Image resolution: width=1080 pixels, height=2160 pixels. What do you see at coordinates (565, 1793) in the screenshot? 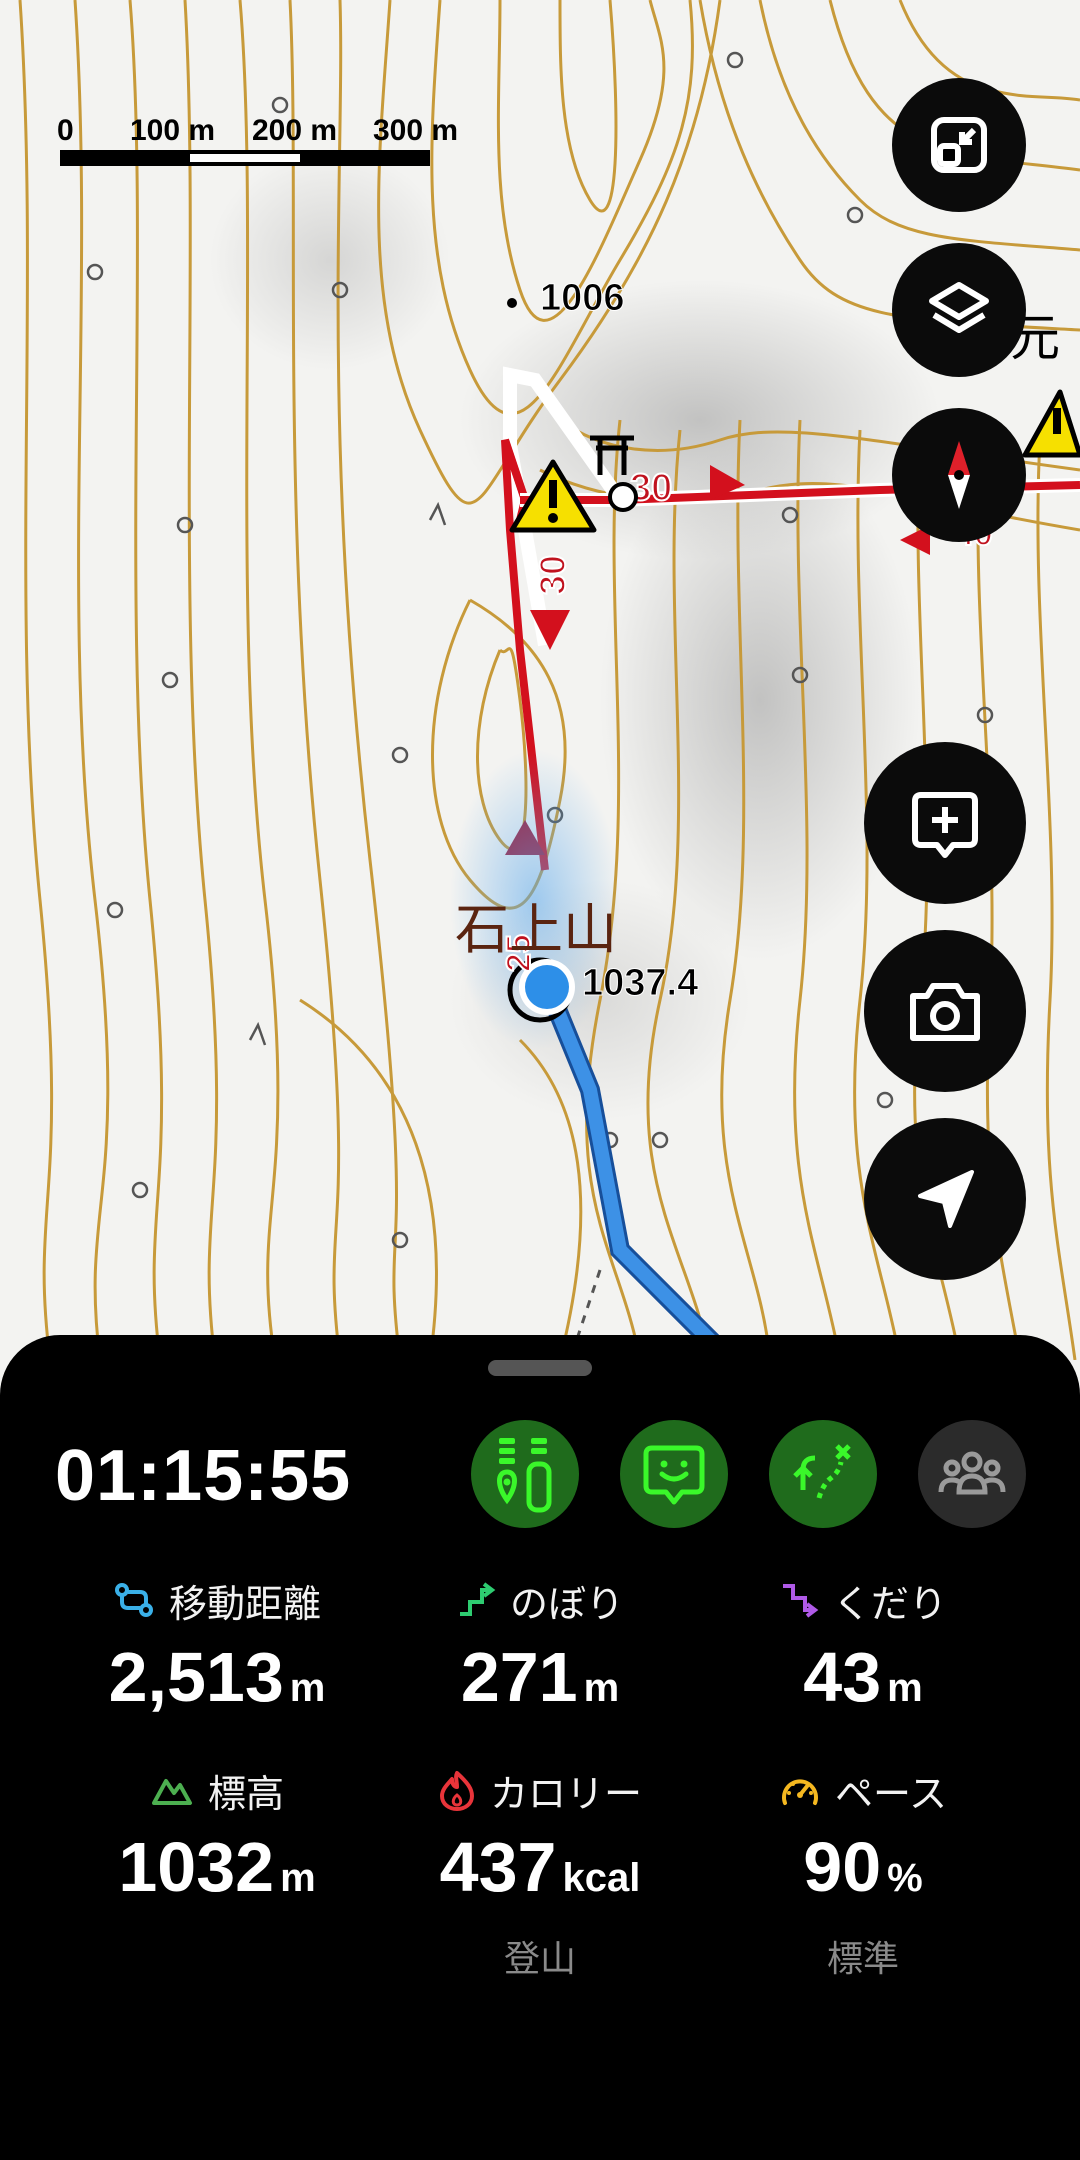
I see `calories-label: カロリー` at bounding box center [565, 1793].